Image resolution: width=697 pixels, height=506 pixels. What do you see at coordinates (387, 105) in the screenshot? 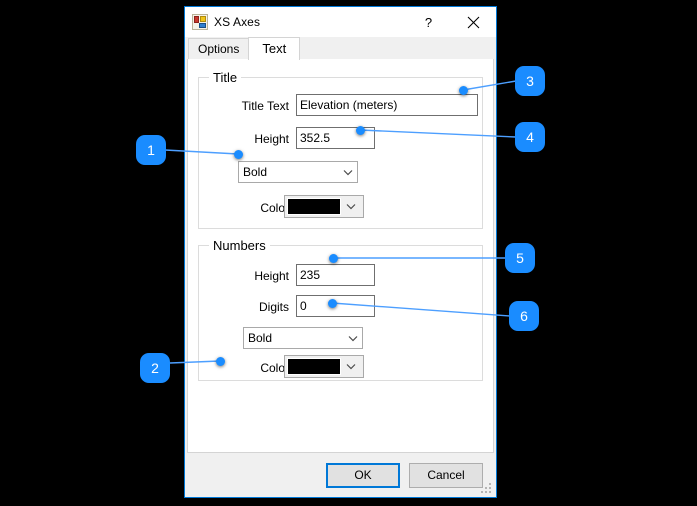
I see `title-text-input` at bounding box center [387, 105].